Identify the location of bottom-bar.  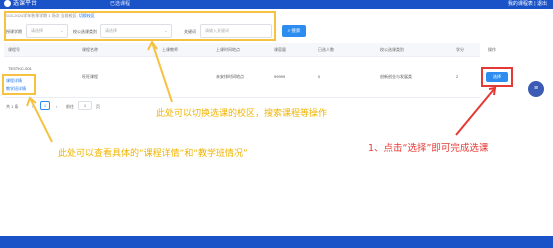
(276, 242).